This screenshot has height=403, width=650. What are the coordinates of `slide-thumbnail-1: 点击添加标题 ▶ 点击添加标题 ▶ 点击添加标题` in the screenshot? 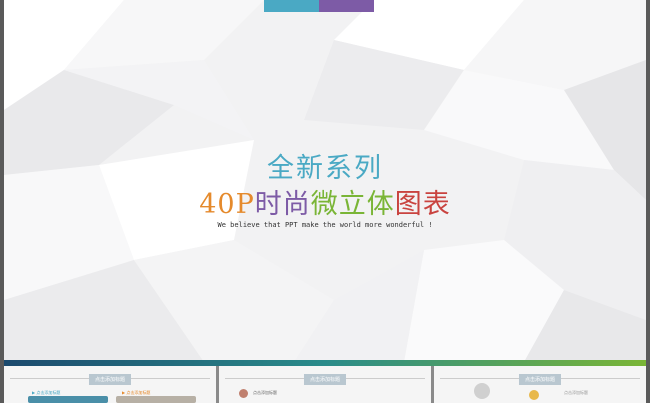 It's located at (110, 384).